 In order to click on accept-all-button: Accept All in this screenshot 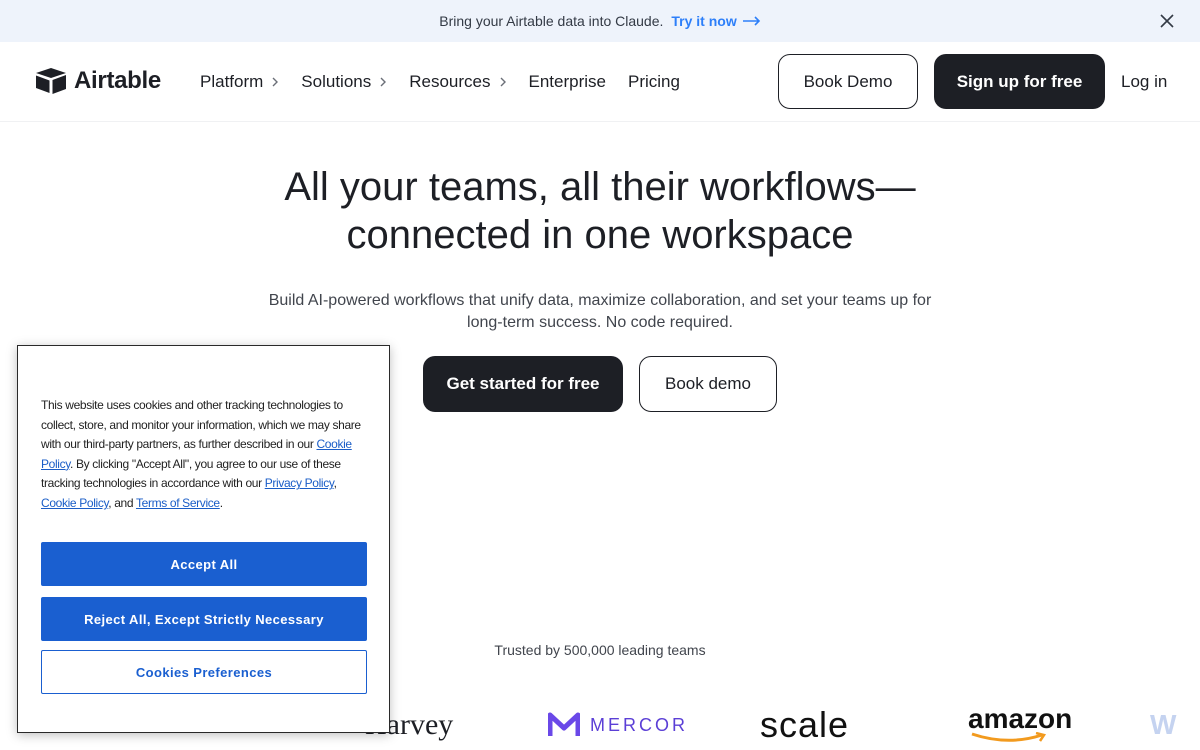, I will do `click(204, 564)`.